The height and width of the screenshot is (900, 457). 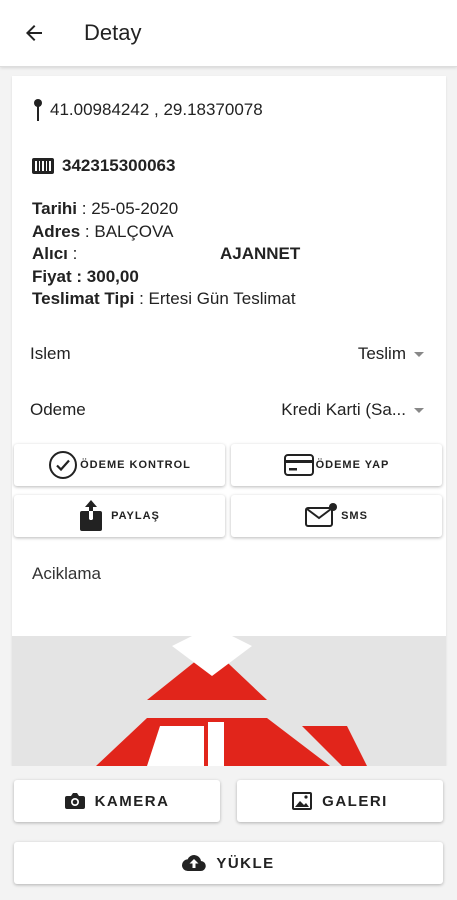 I want to click on share-icon, so click(x=91, y=515).